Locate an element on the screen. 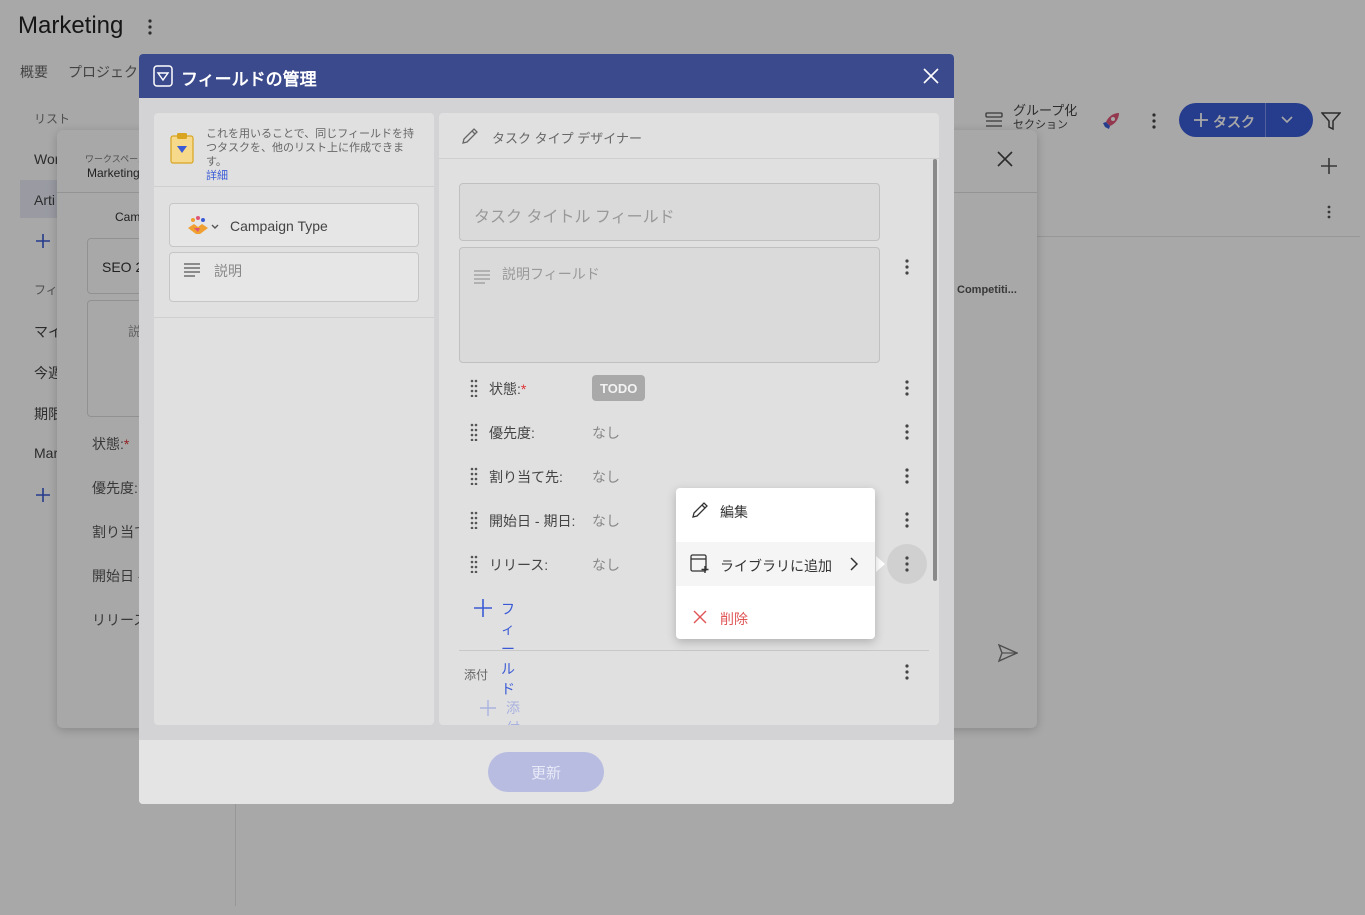 The width and height of the screenshot is (1365, 915). menu-item-add-to-library: ライブラリに追加 is located at coordinates (775, 564).